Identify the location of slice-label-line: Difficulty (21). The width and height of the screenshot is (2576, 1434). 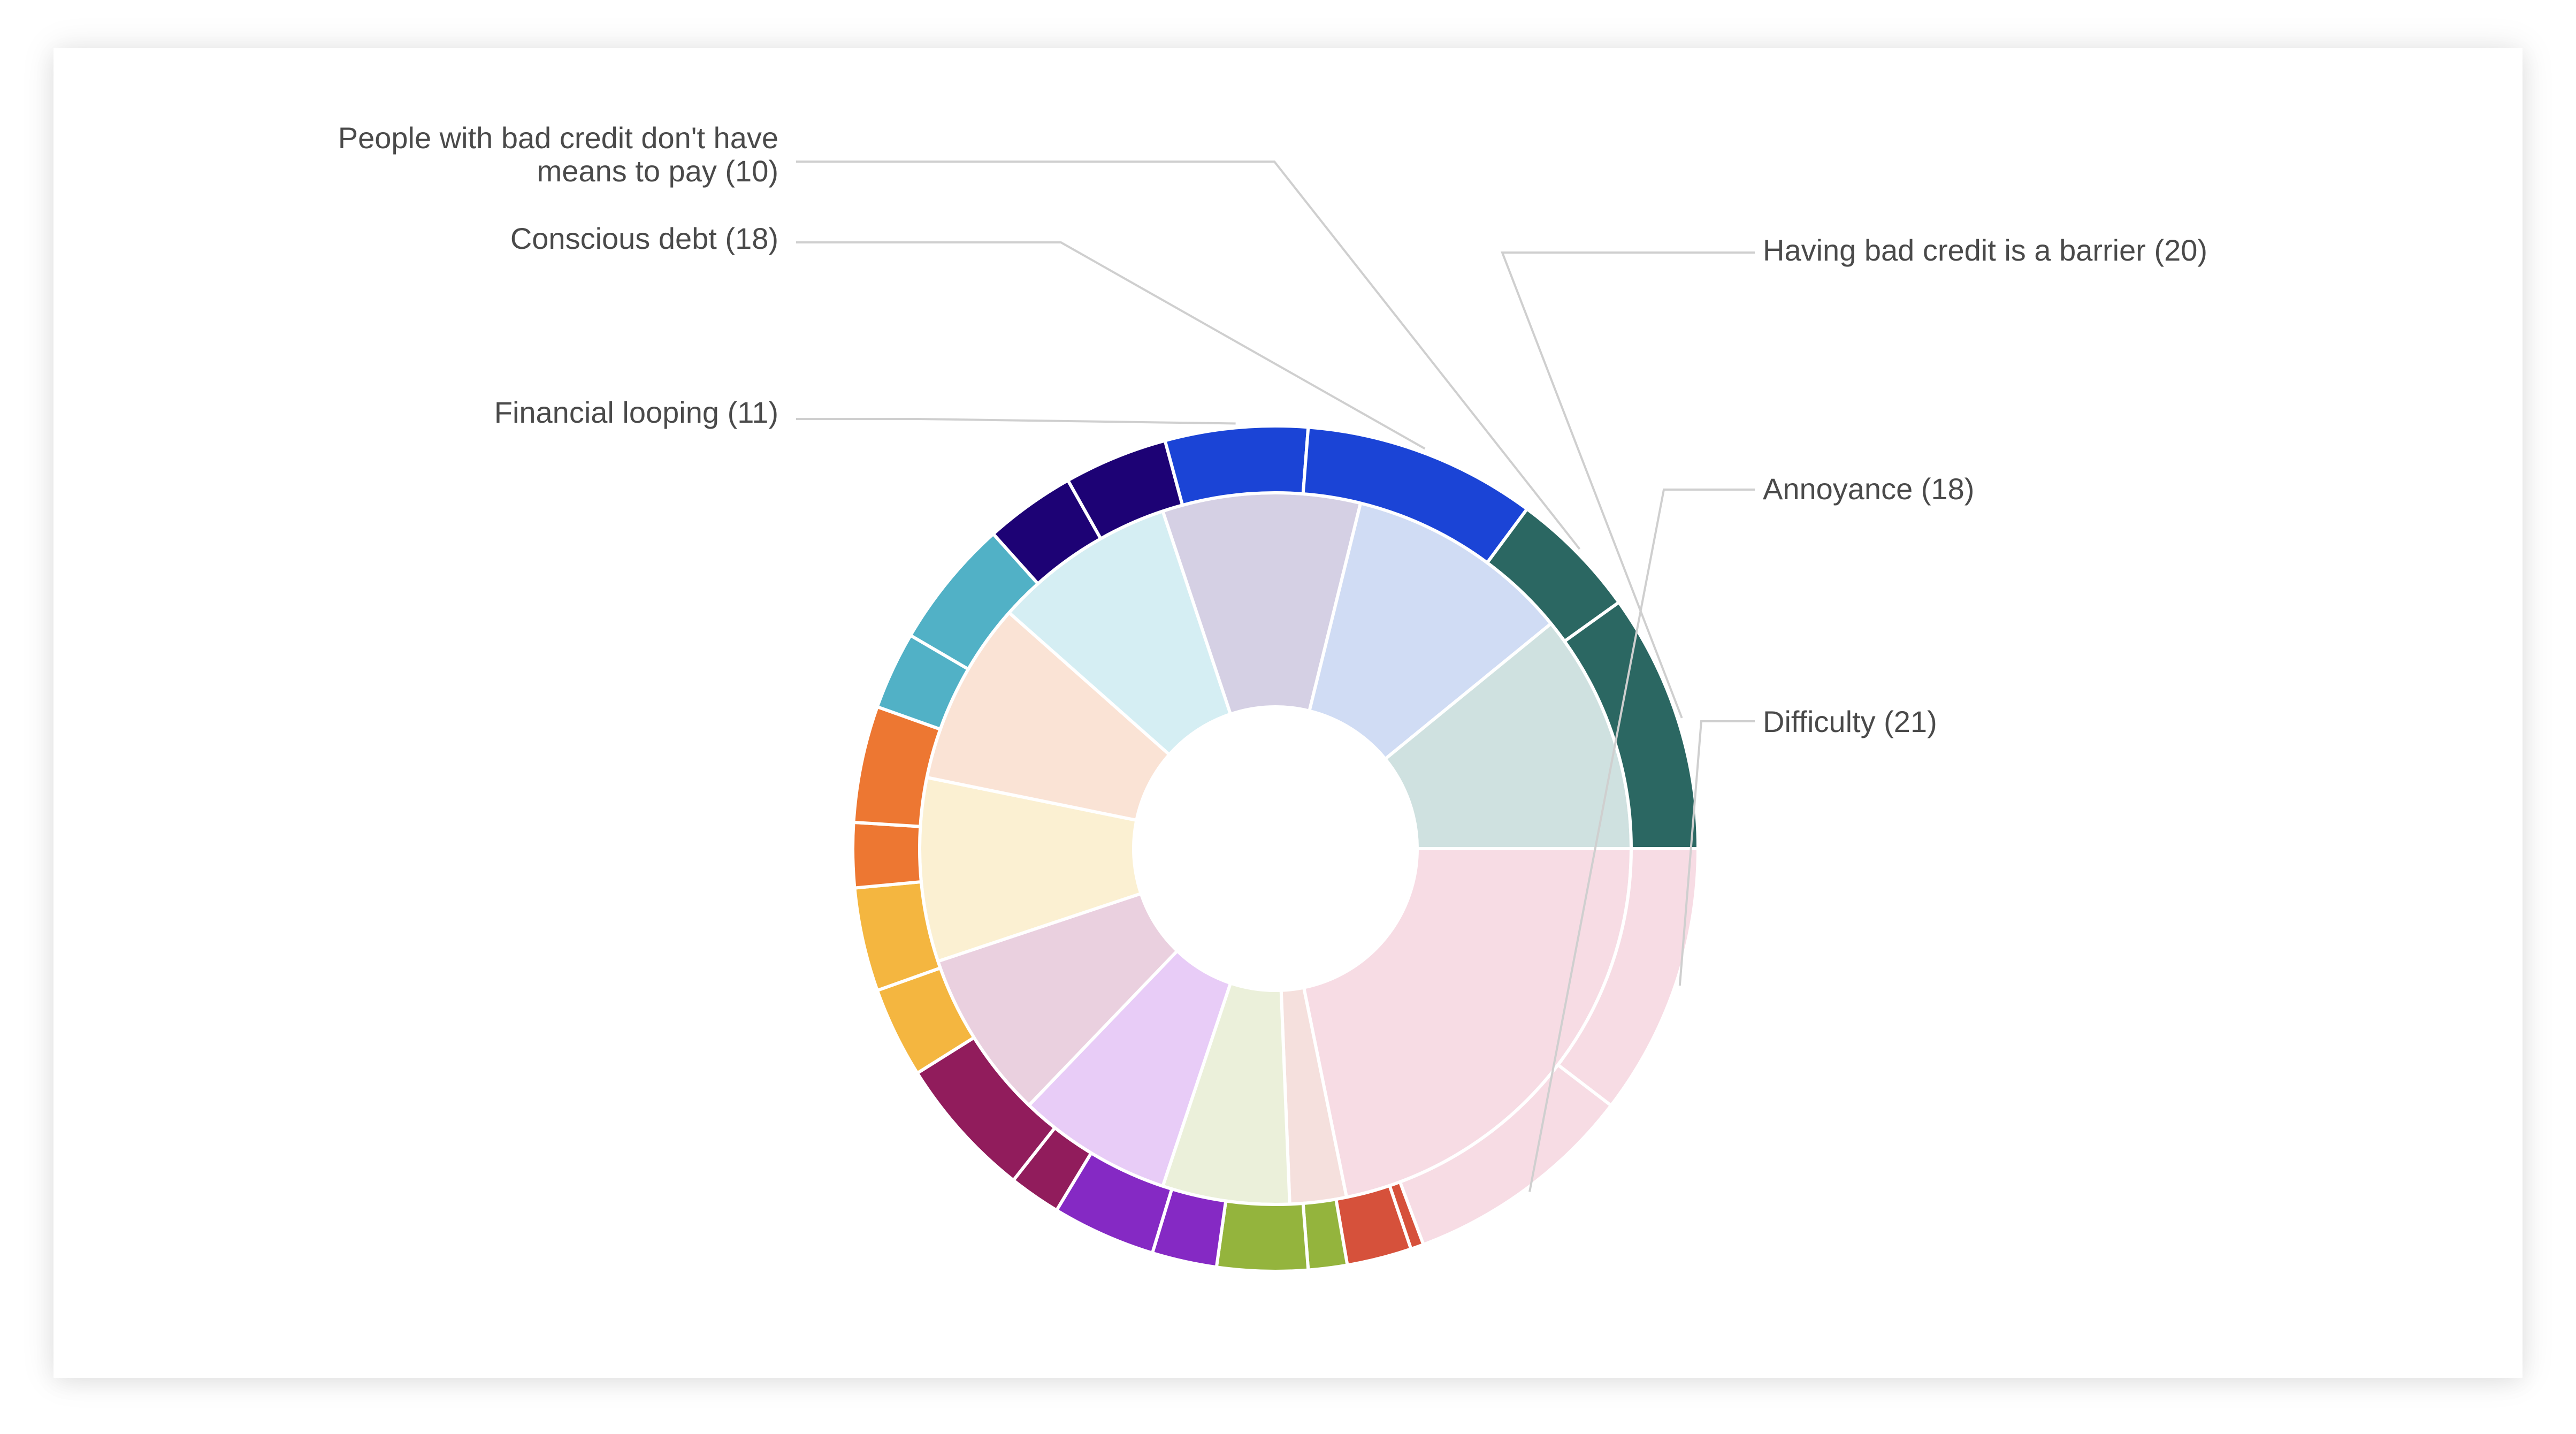
(1850, 721).